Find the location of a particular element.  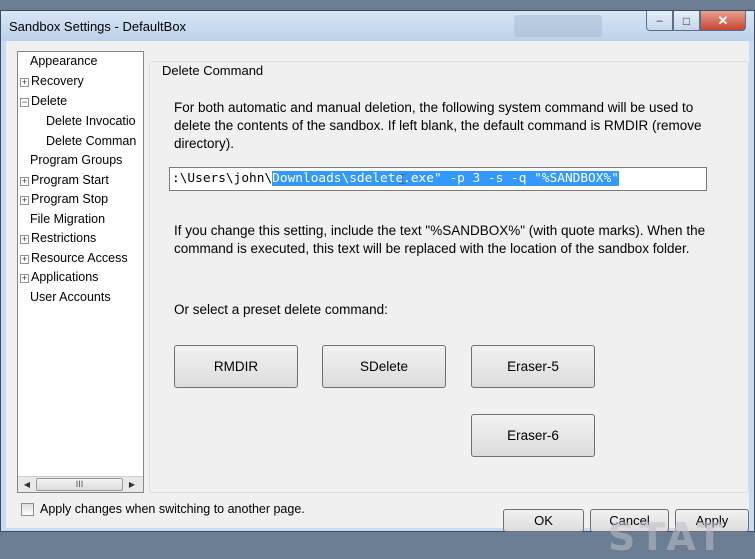

group-title: Delete Command is located at coordinates (213, 70).